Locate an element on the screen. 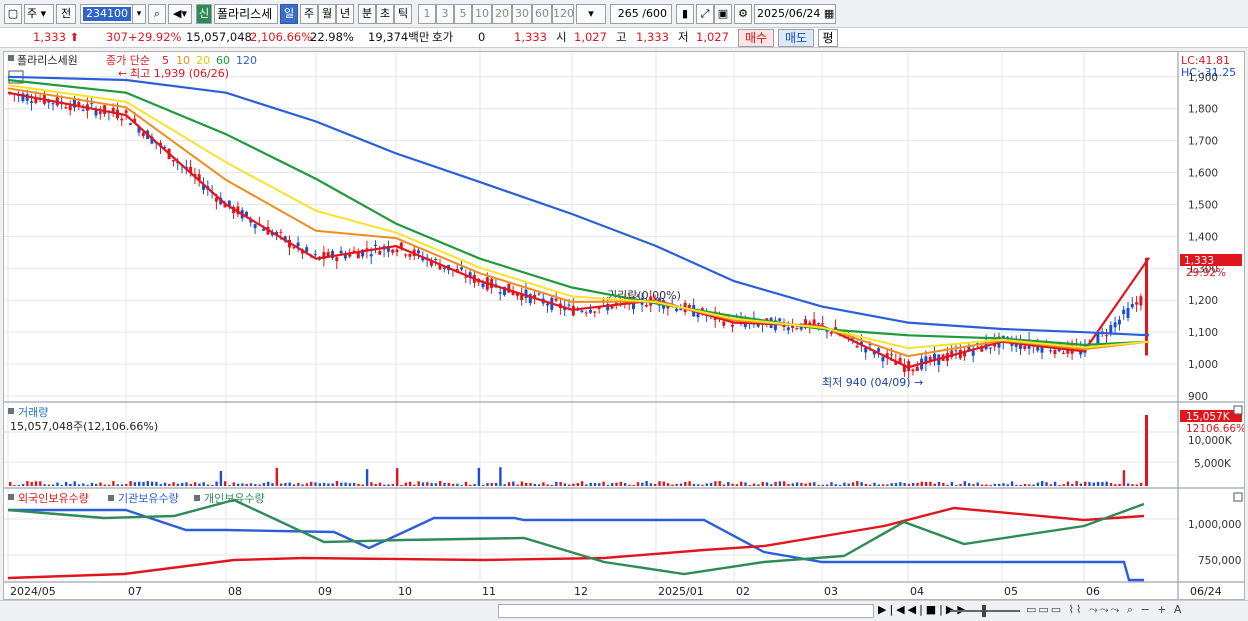 The height and width of the screenshot is (621, 1248). buy-button: 매수 is located at coordinates (756, 38).